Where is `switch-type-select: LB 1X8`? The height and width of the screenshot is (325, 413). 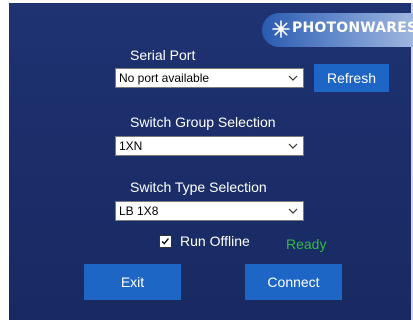
switch-type-select: LB 1X8 is located at coordinates (209, 211).